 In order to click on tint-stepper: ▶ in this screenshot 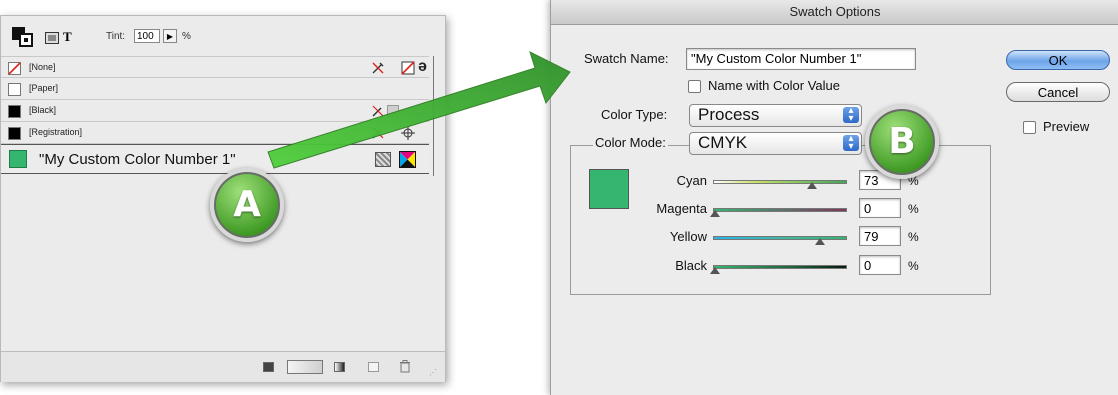, I will do `click(170, 36)`.